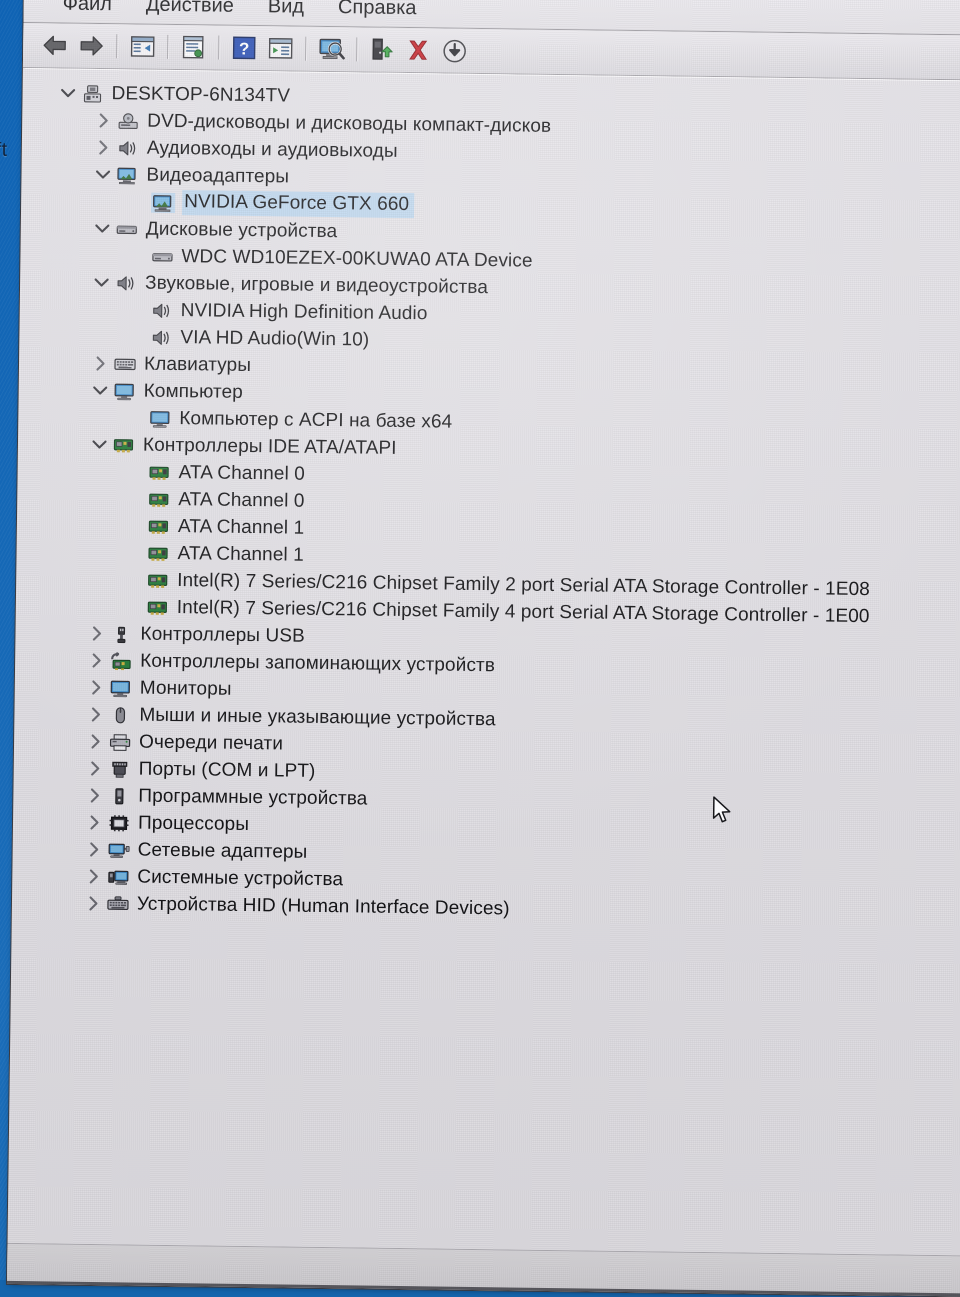  Describe the element at coordinates (270, 446) in the screenshot. I see `tree-node-label: Контроллеры IDE ATA/ATAPI` at that location.